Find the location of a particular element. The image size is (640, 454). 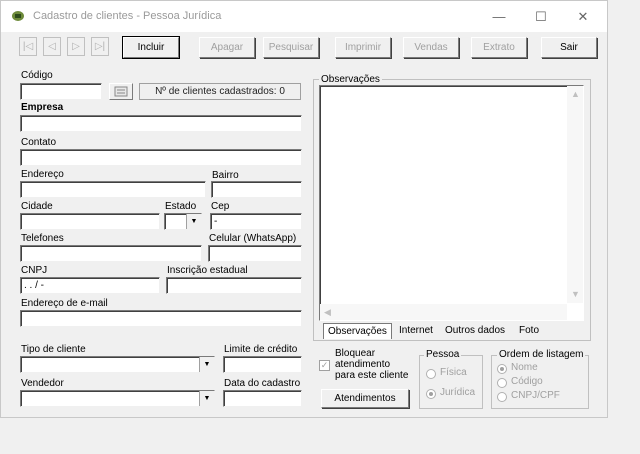

nav-last-button: ▷| is located at coordinates (100, 46).